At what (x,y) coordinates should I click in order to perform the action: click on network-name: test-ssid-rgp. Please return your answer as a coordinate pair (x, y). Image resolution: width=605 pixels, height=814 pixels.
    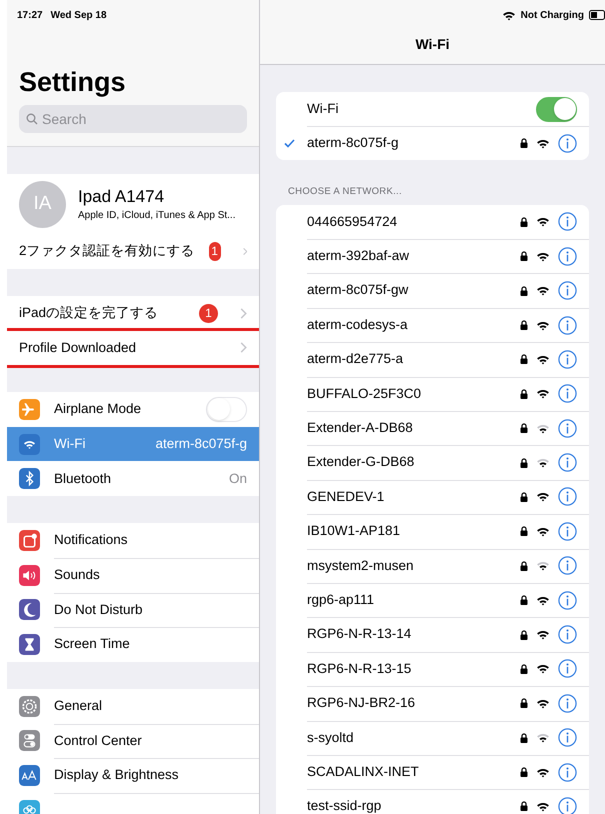
    Looking at the image, I should click on (344, 805).